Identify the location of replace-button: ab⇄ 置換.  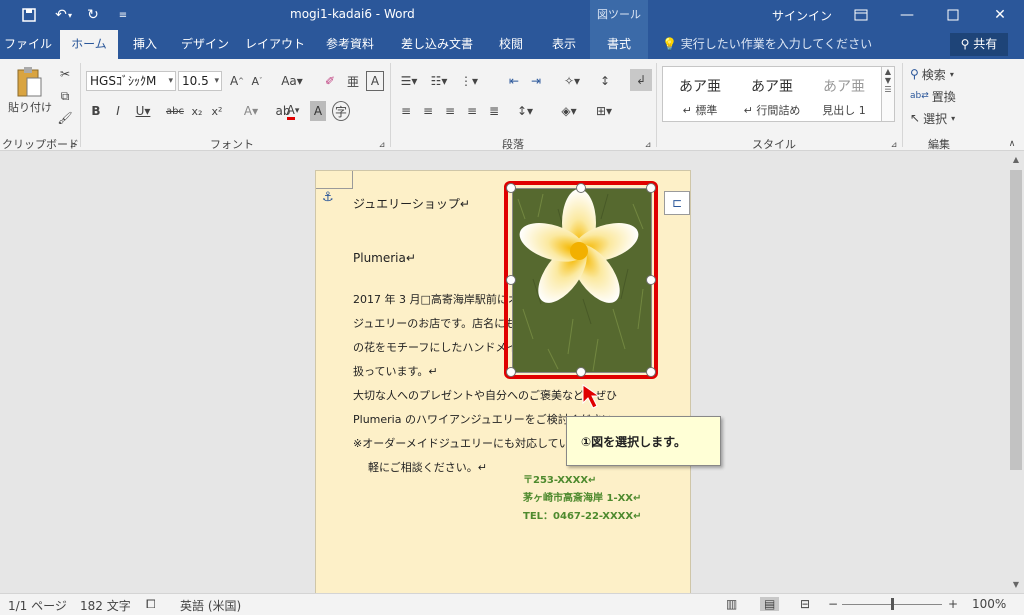
(935, 96).